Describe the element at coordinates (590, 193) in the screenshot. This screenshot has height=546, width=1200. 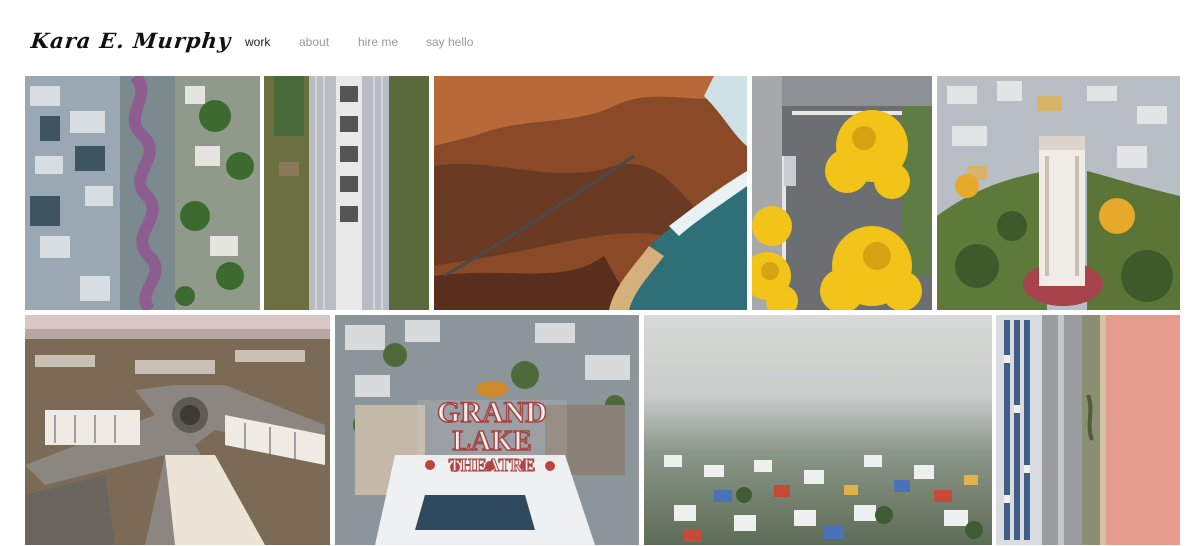
I see `gallery-photo-coastline` at that location.